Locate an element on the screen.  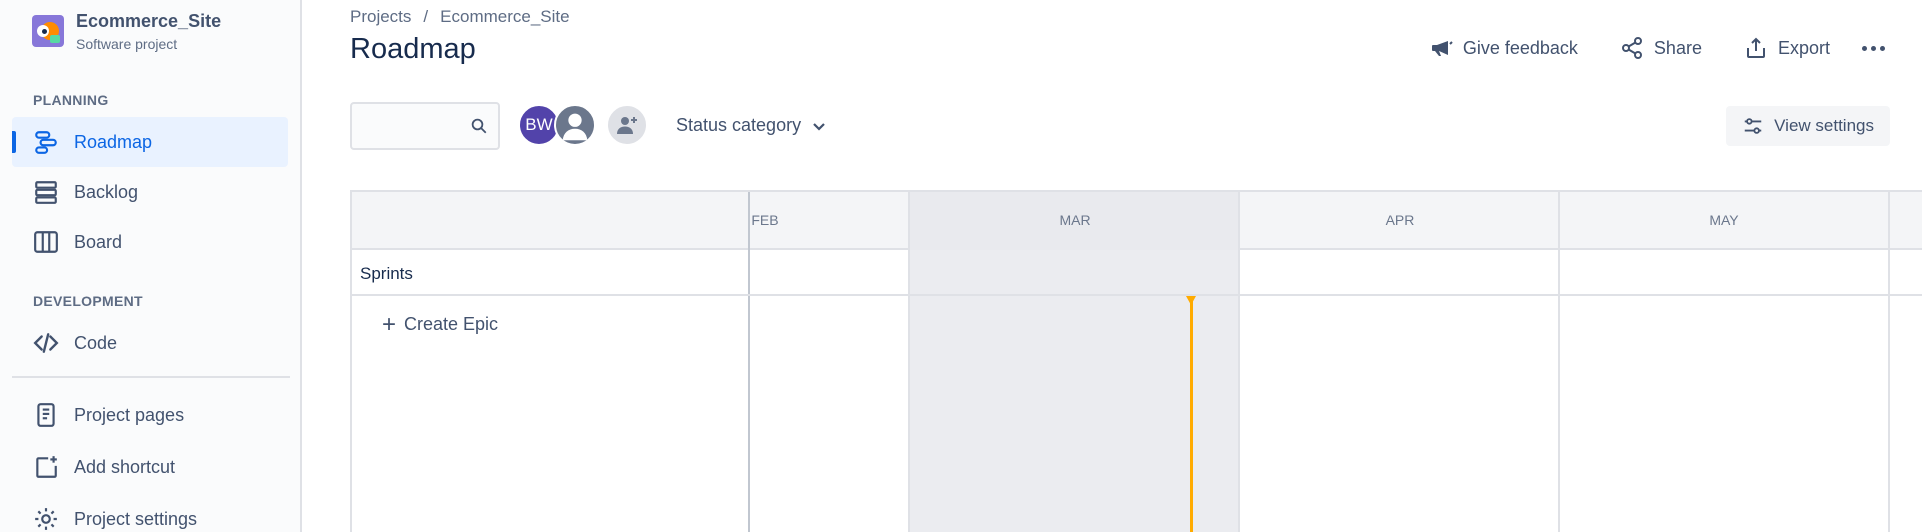
search-icon is located at coordinates (479, 126).